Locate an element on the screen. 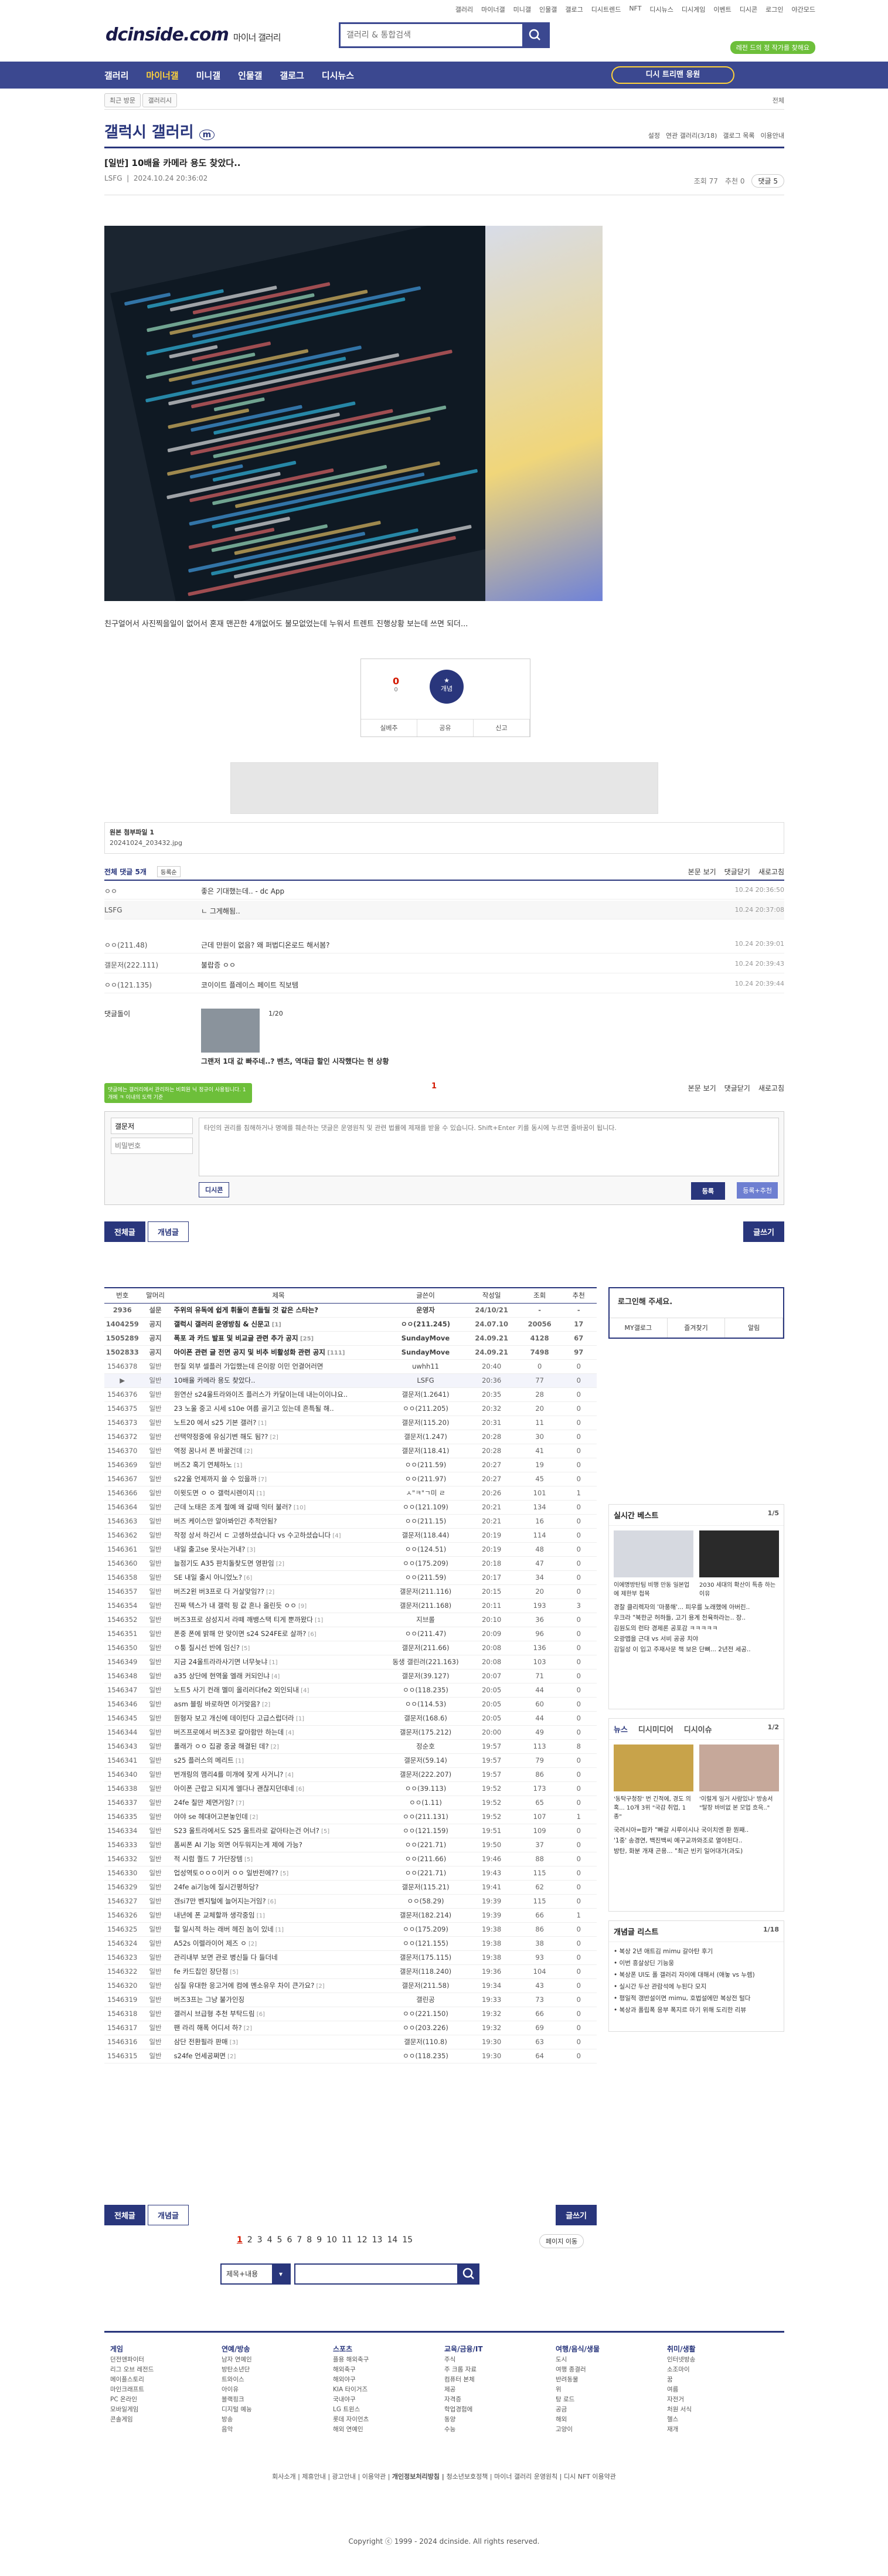 The width and height of the screenshot is (888, 2576). row-title-text: A52s 이렐라이어 제즈 ㅇ is located at coordinates (210, 1943).